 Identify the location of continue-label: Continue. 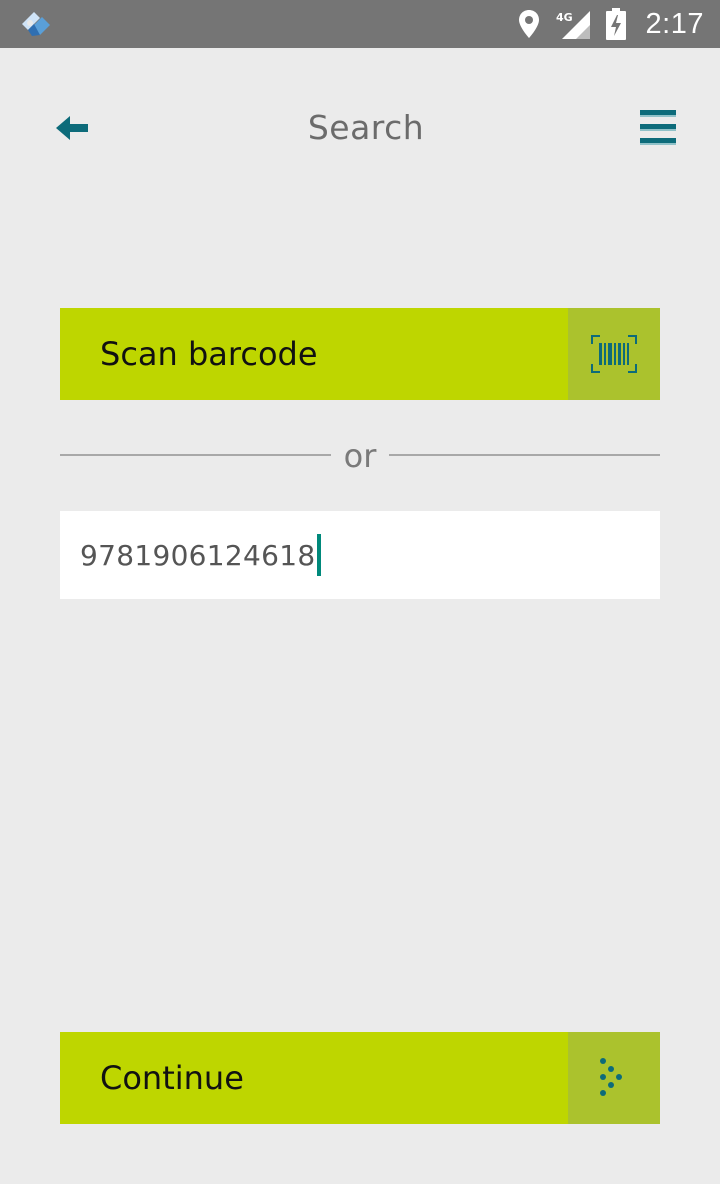
(172, 1078).